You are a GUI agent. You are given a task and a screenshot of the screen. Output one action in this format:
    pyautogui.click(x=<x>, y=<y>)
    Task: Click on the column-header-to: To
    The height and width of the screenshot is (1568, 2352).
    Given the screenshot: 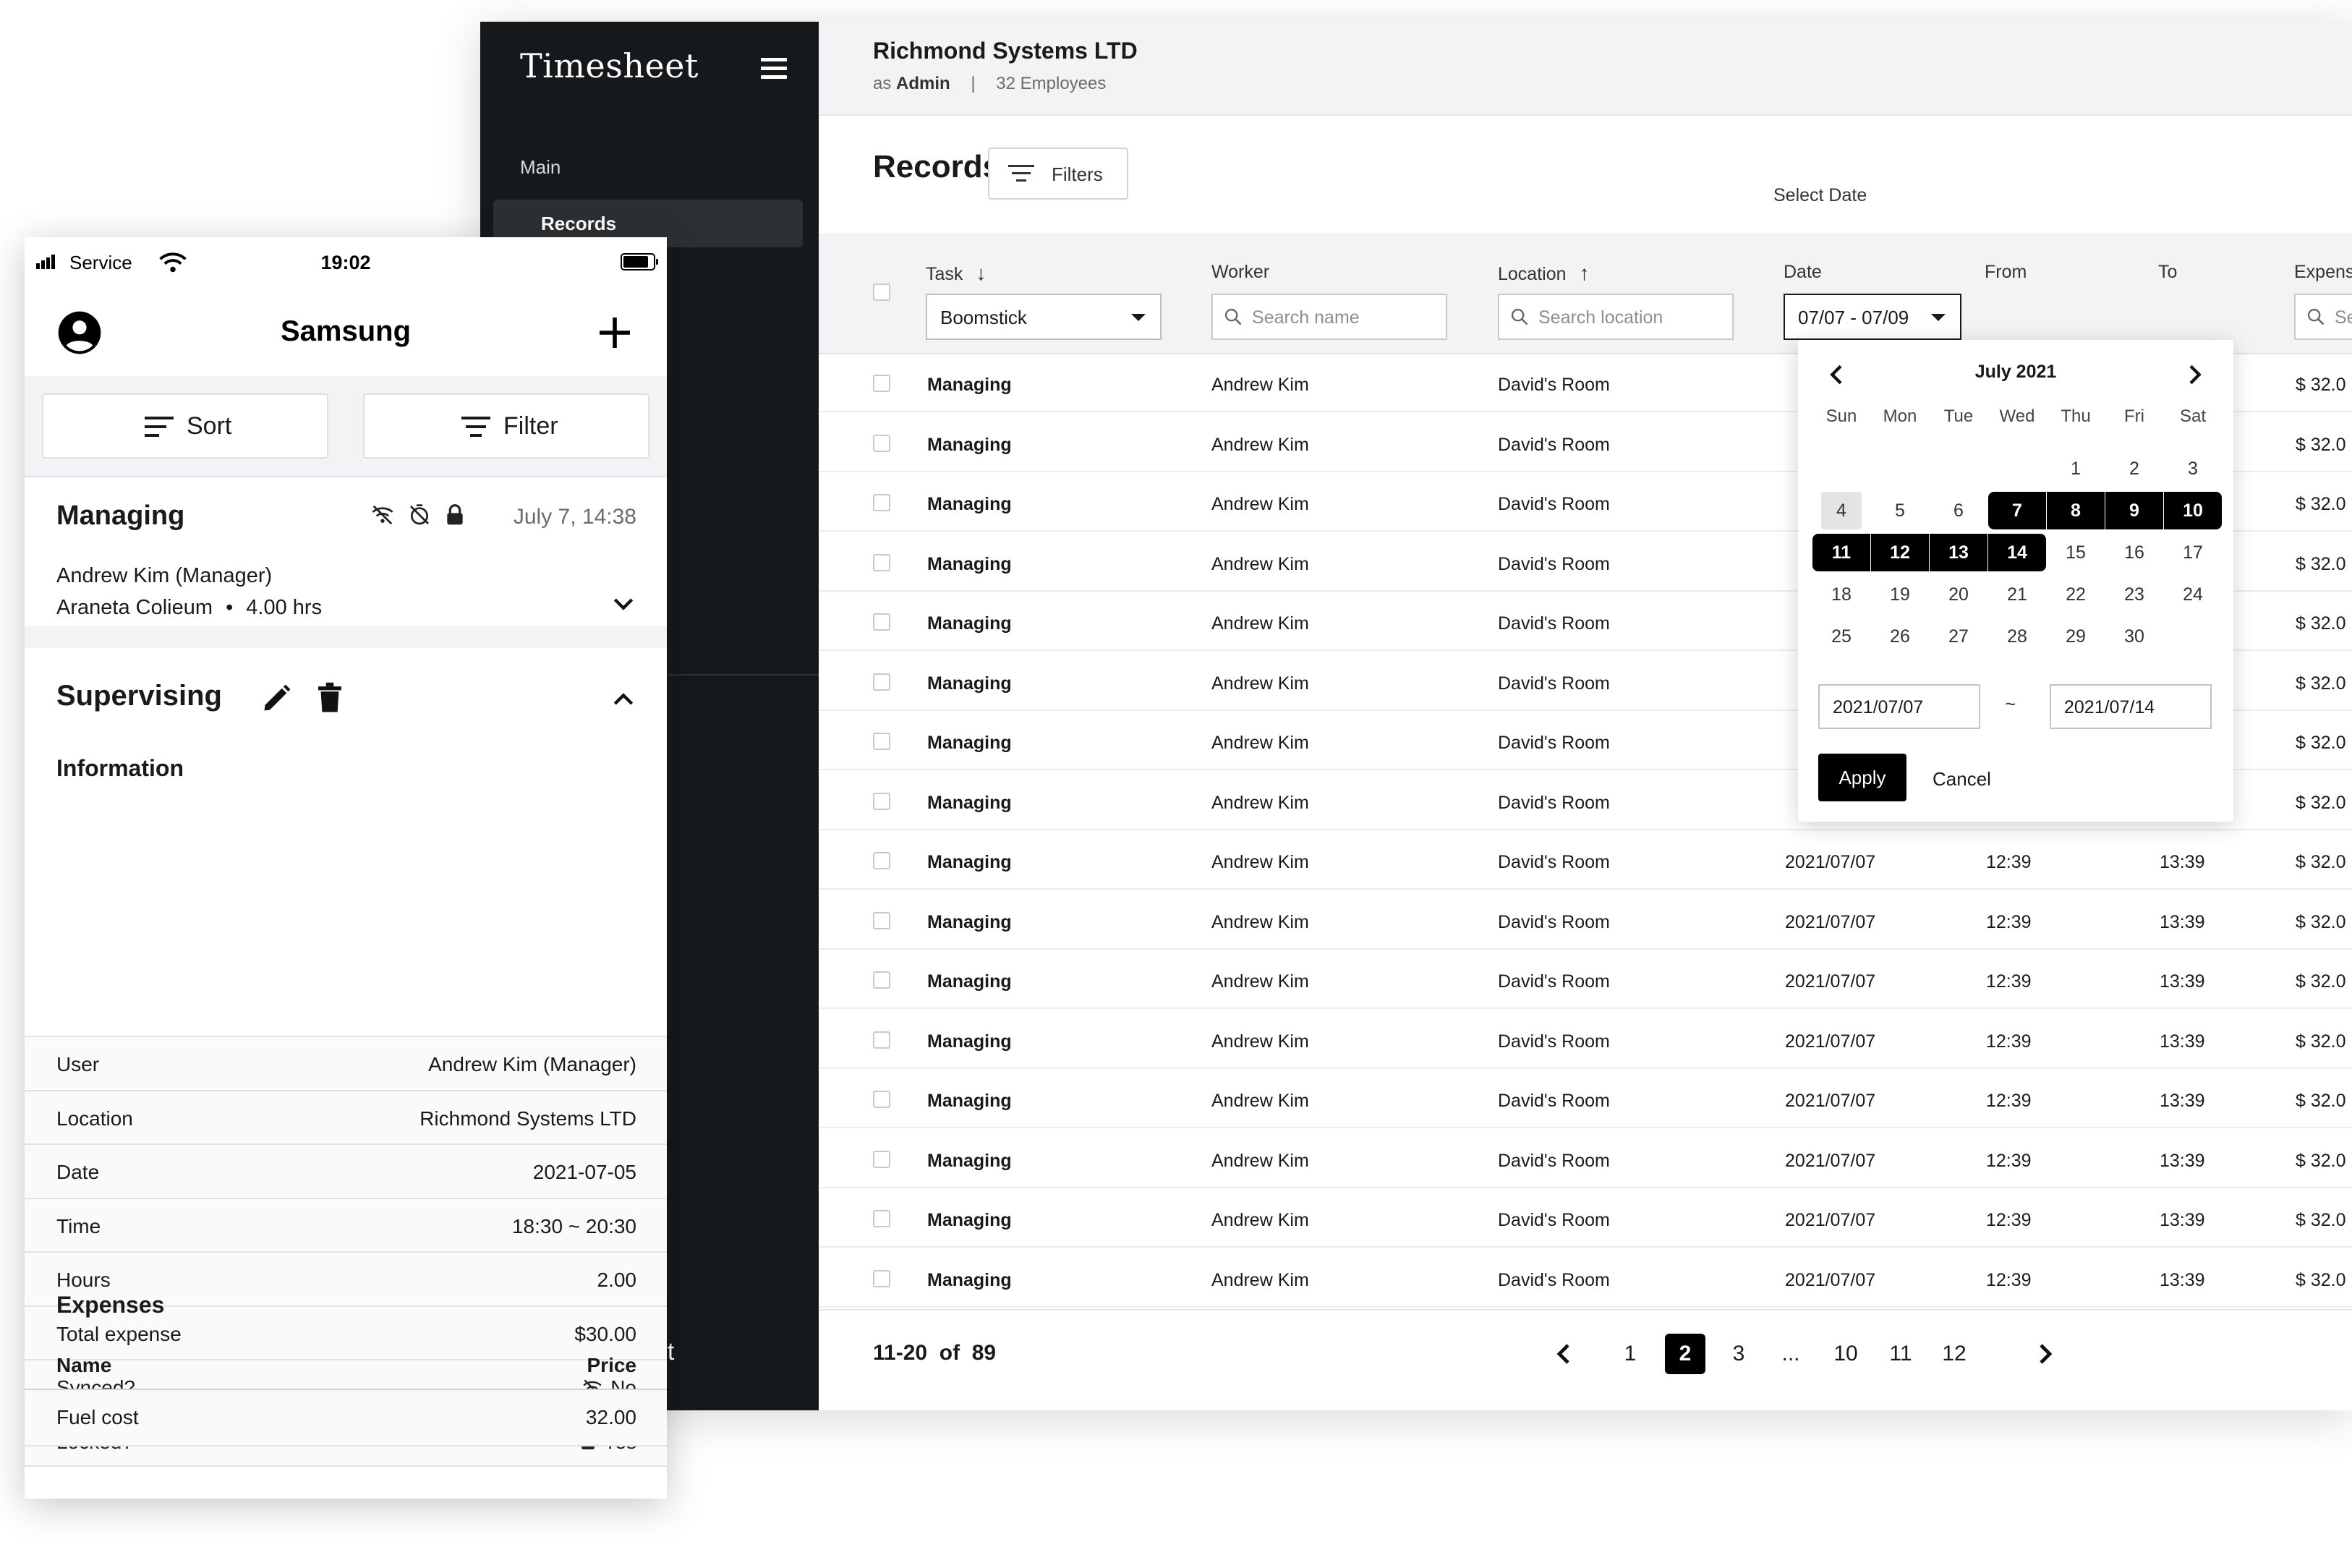 What is the action you would take?
    pyautogui.click(x=2167, y=272)
    